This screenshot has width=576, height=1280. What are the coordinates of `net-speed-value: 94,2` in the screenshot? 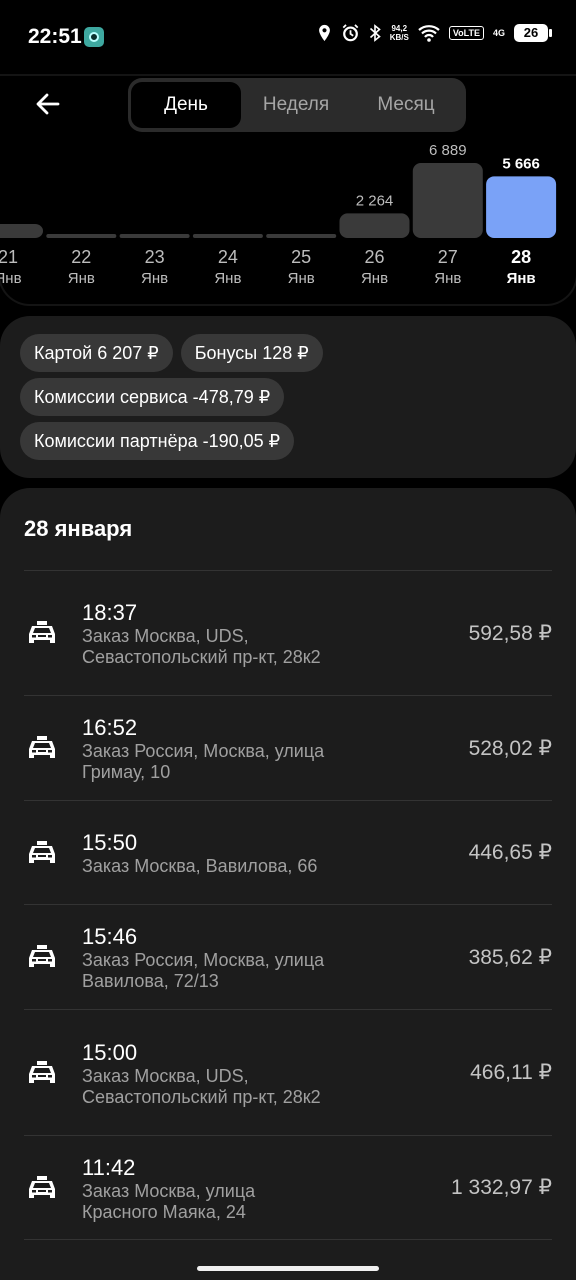 It's located at (399, 28).